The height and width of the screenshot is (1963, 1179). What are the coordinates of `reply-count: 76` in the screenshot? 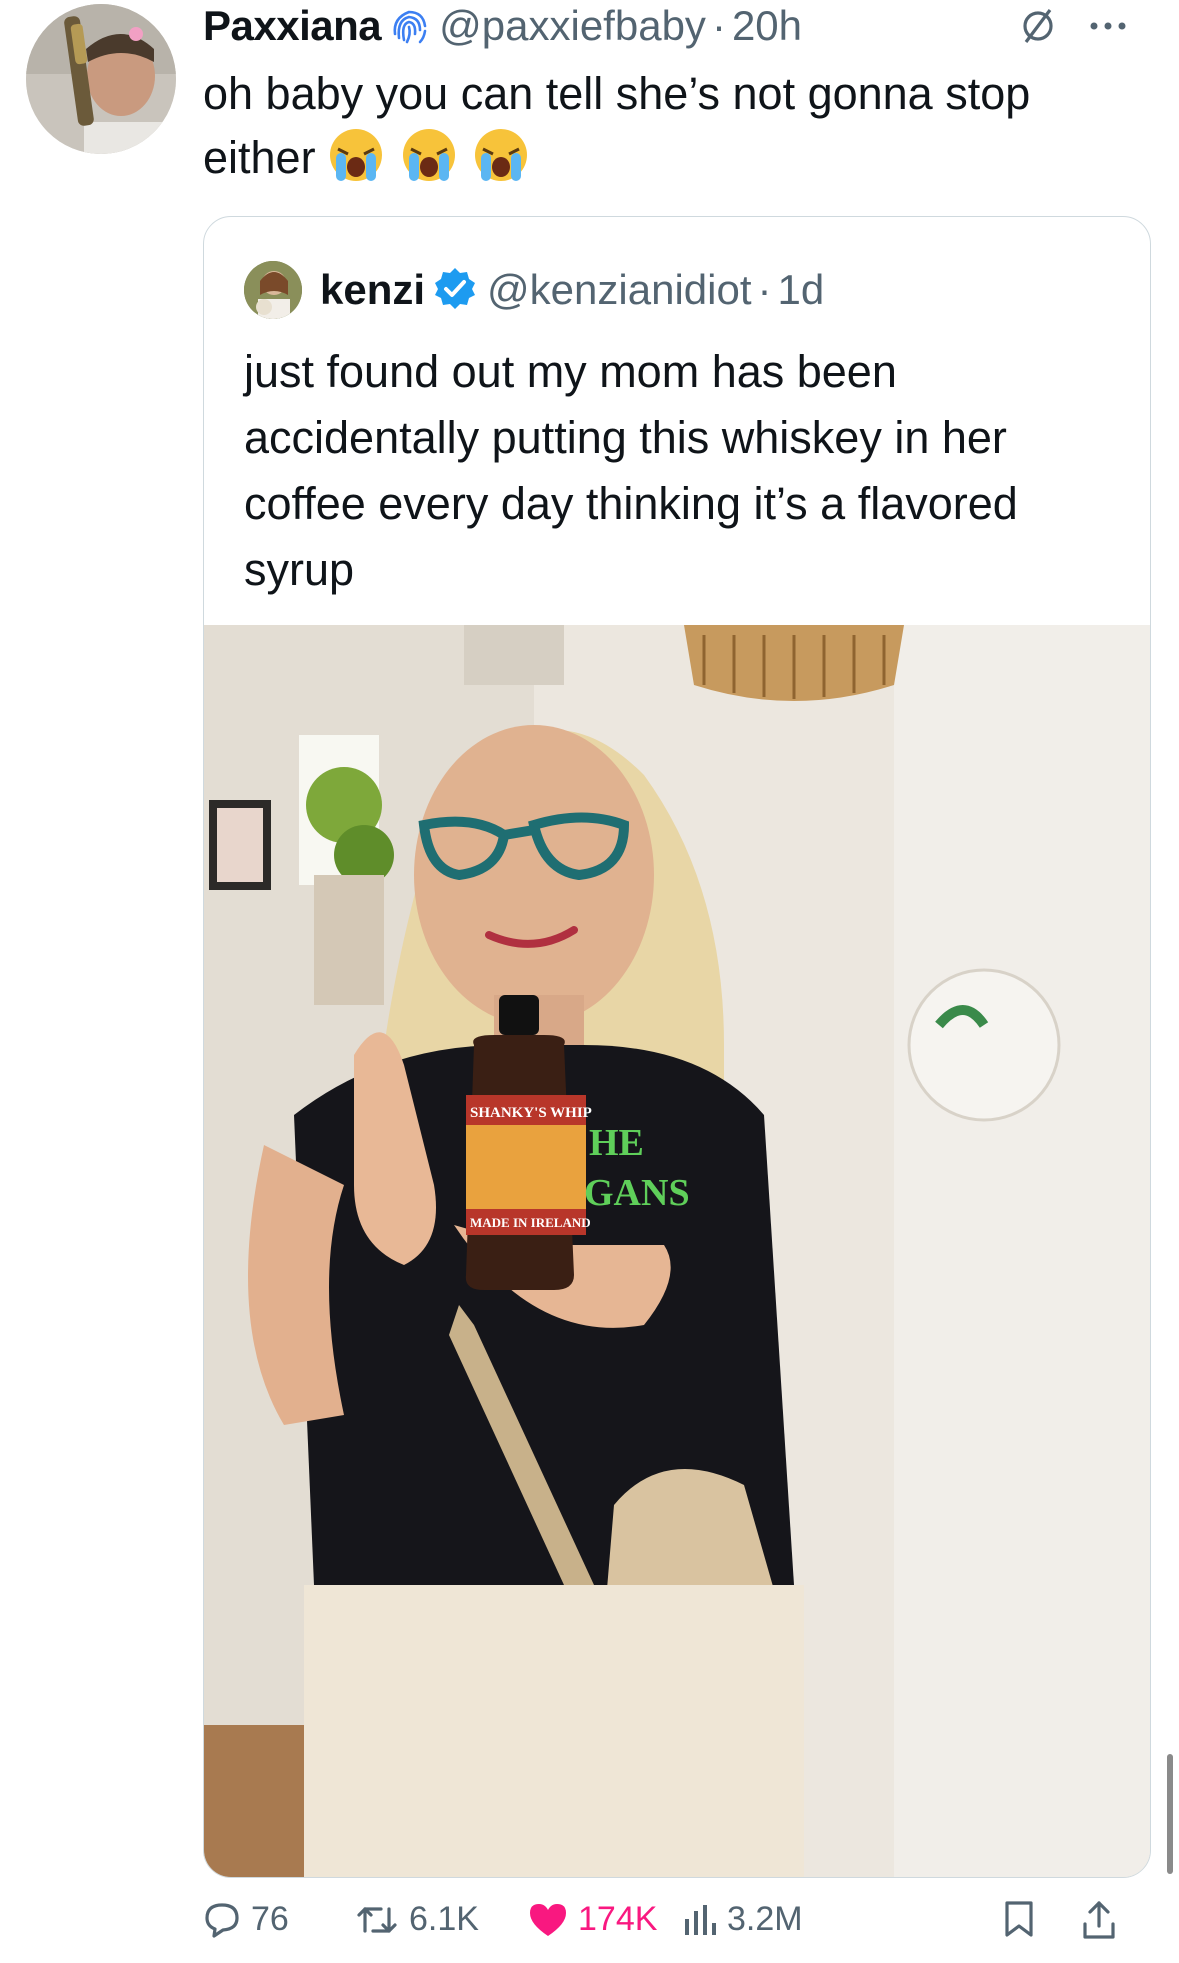 It's located at (270, 1919).